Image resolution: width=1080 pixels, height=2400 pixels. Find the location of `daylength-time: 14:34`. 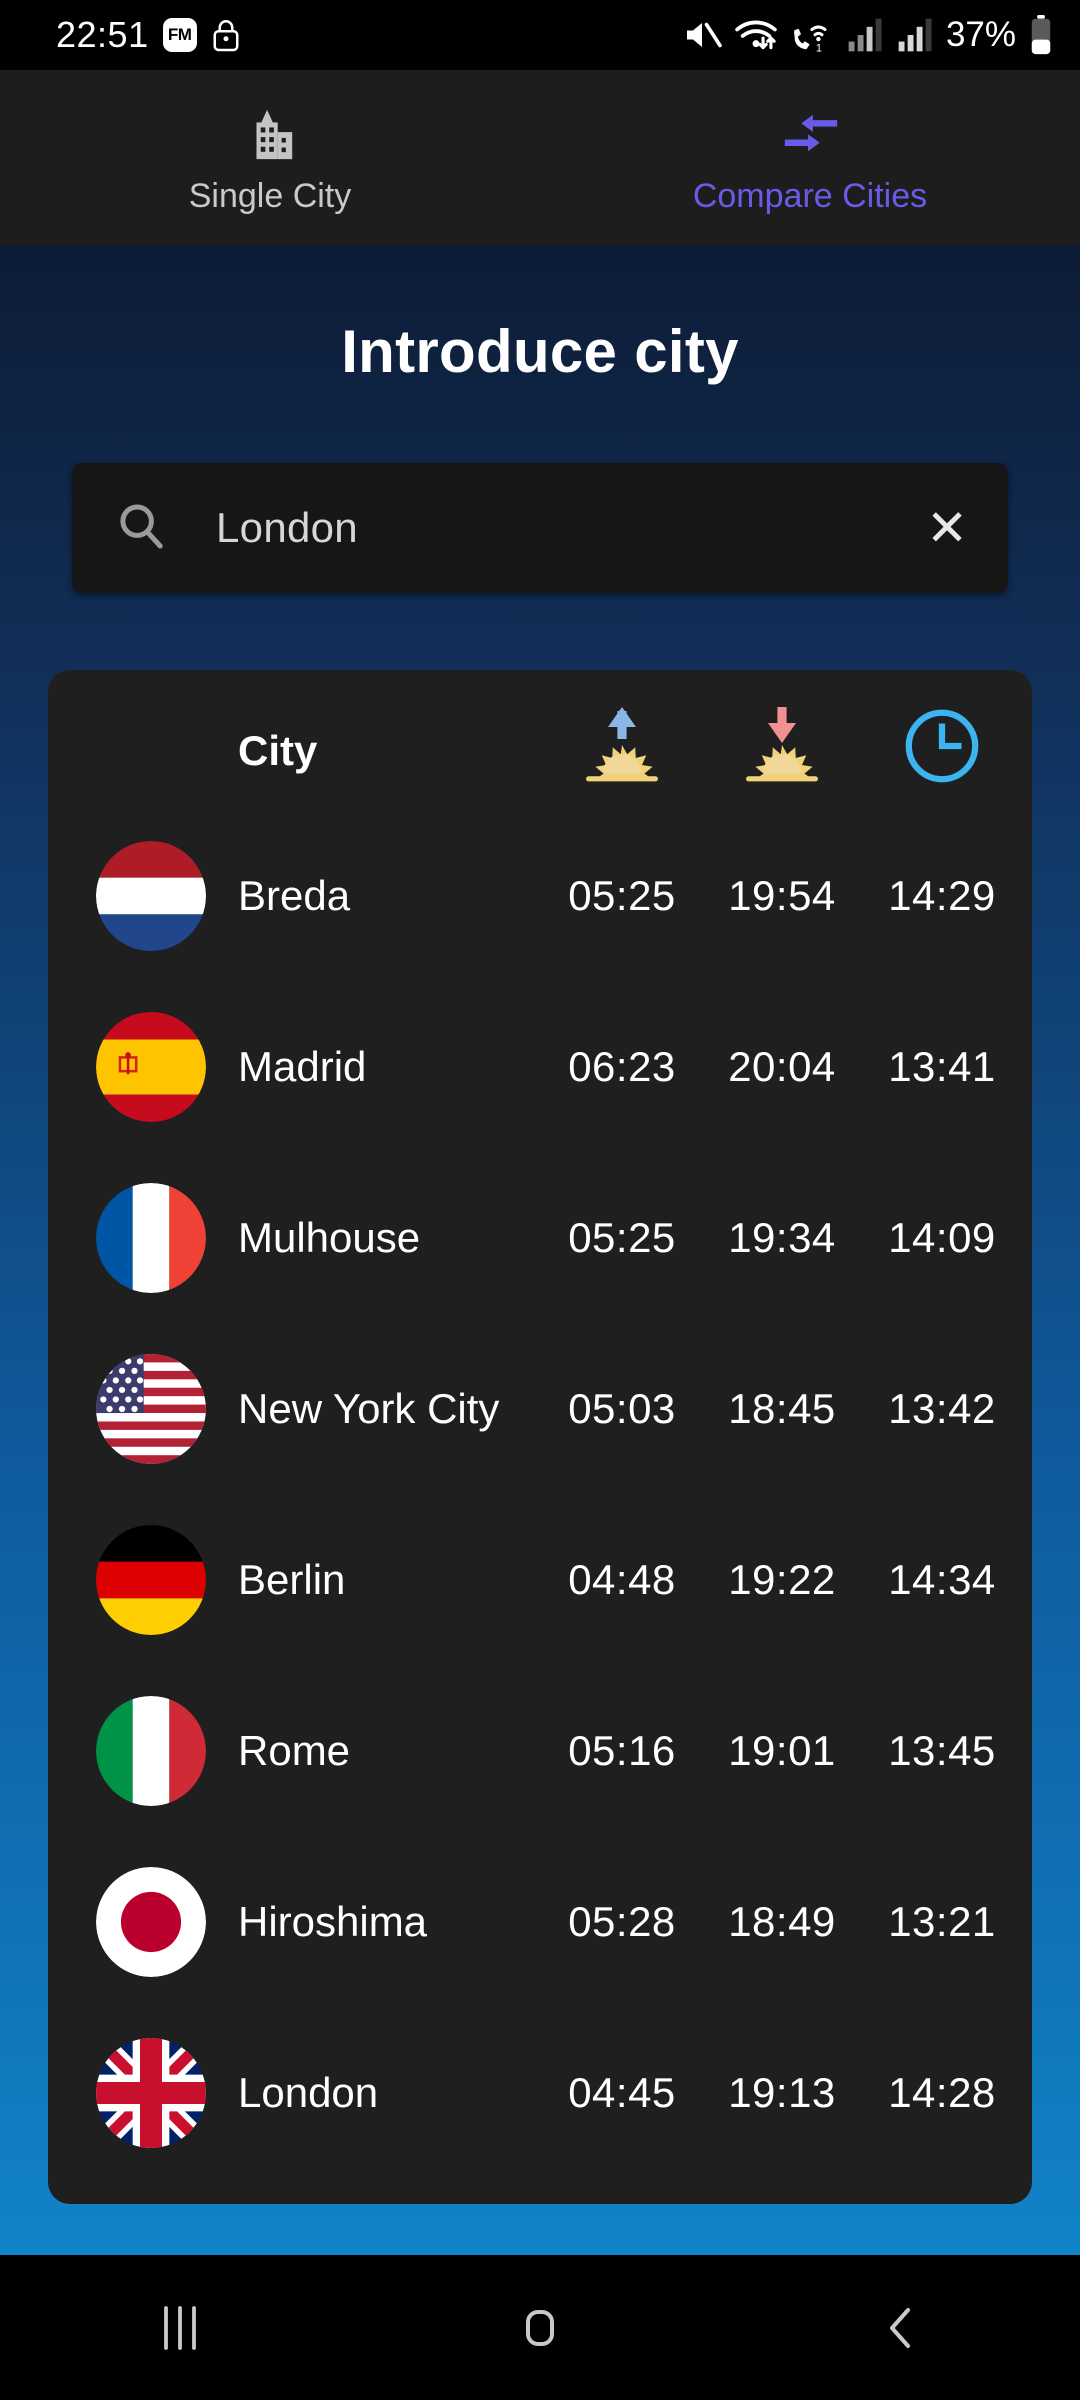

daylength-time: 14:34 is located at coordinates (942, 1579).